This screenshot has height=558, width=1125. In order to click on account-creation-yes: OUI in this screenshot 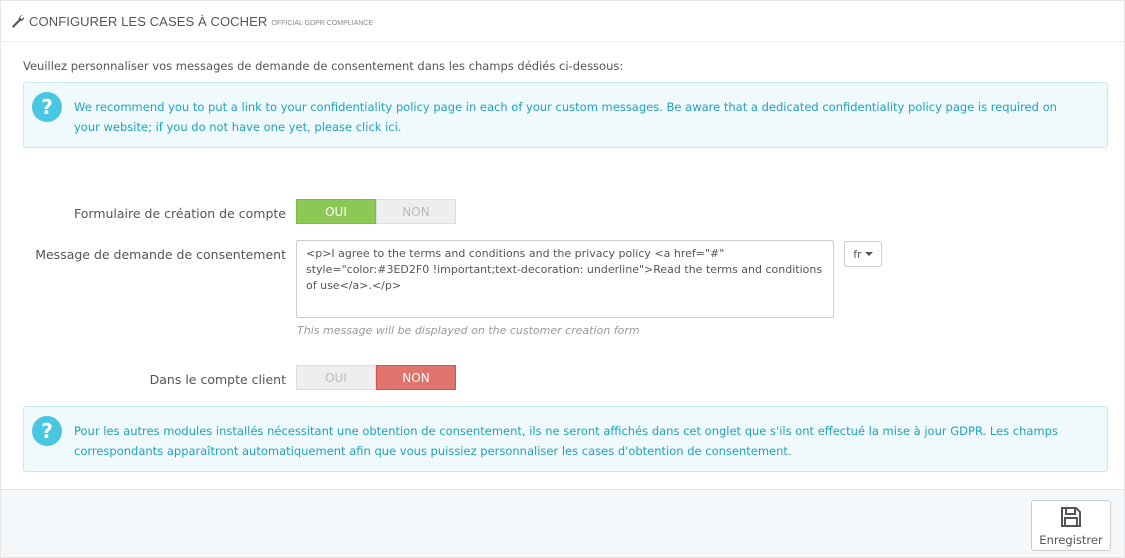, I will do `click(336, 211)`.